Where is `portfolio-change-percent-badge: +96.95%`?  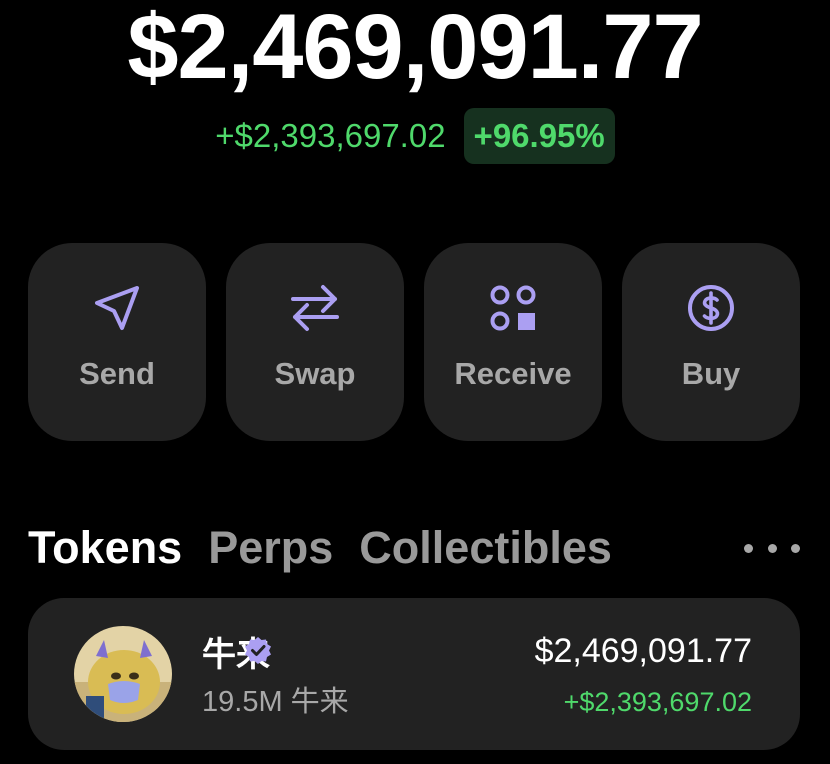
portfolio-change-percent-badge: +96.95% is located at coordinates (539, 136).